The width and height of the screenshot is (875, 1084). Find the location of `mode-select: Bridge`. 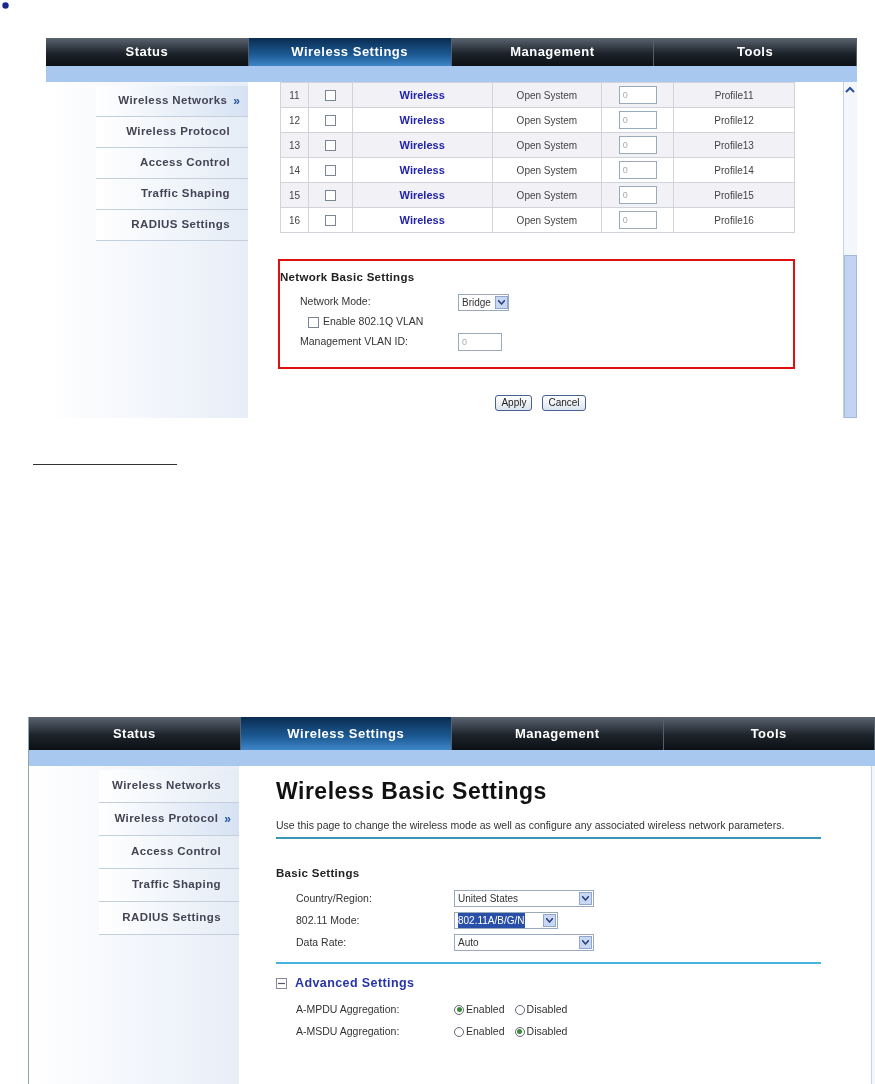

mode-select: Bridge is located at coordinates (483, 302).